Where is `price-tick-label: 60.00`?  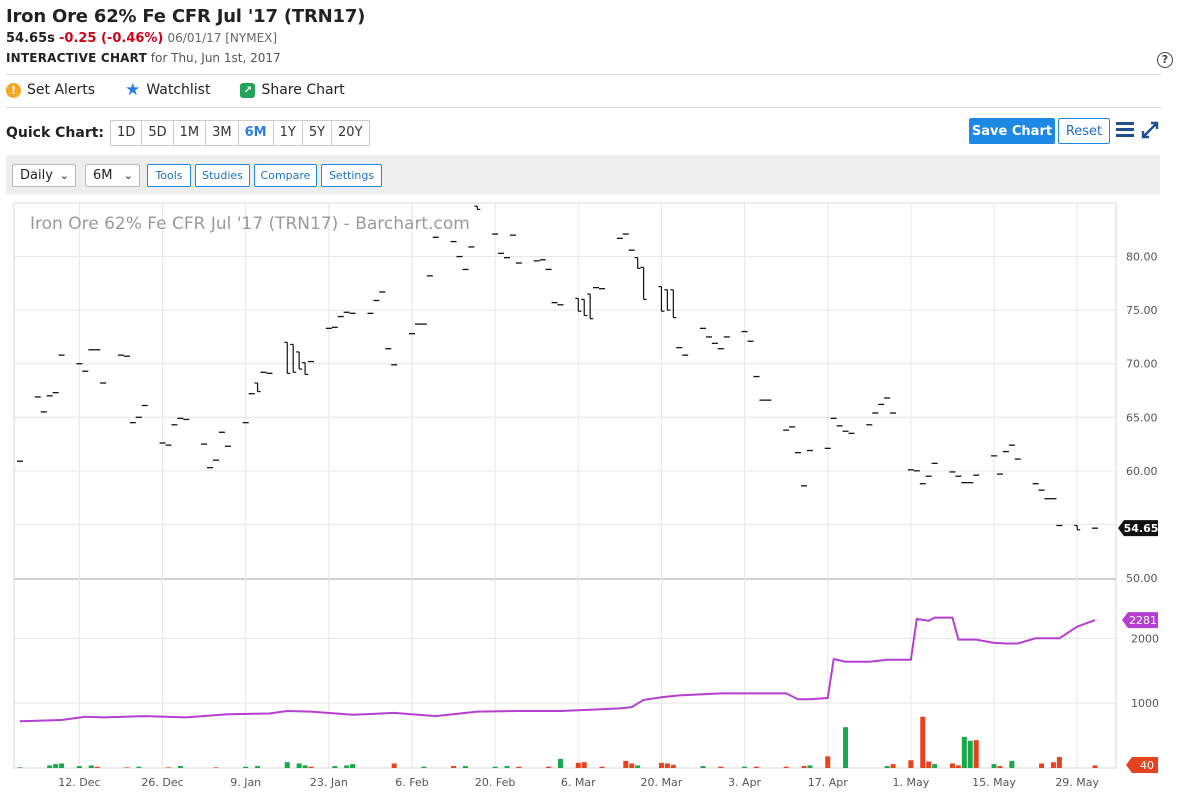 price-tick-label: 60.00 is located at coordinates (1142, 471).